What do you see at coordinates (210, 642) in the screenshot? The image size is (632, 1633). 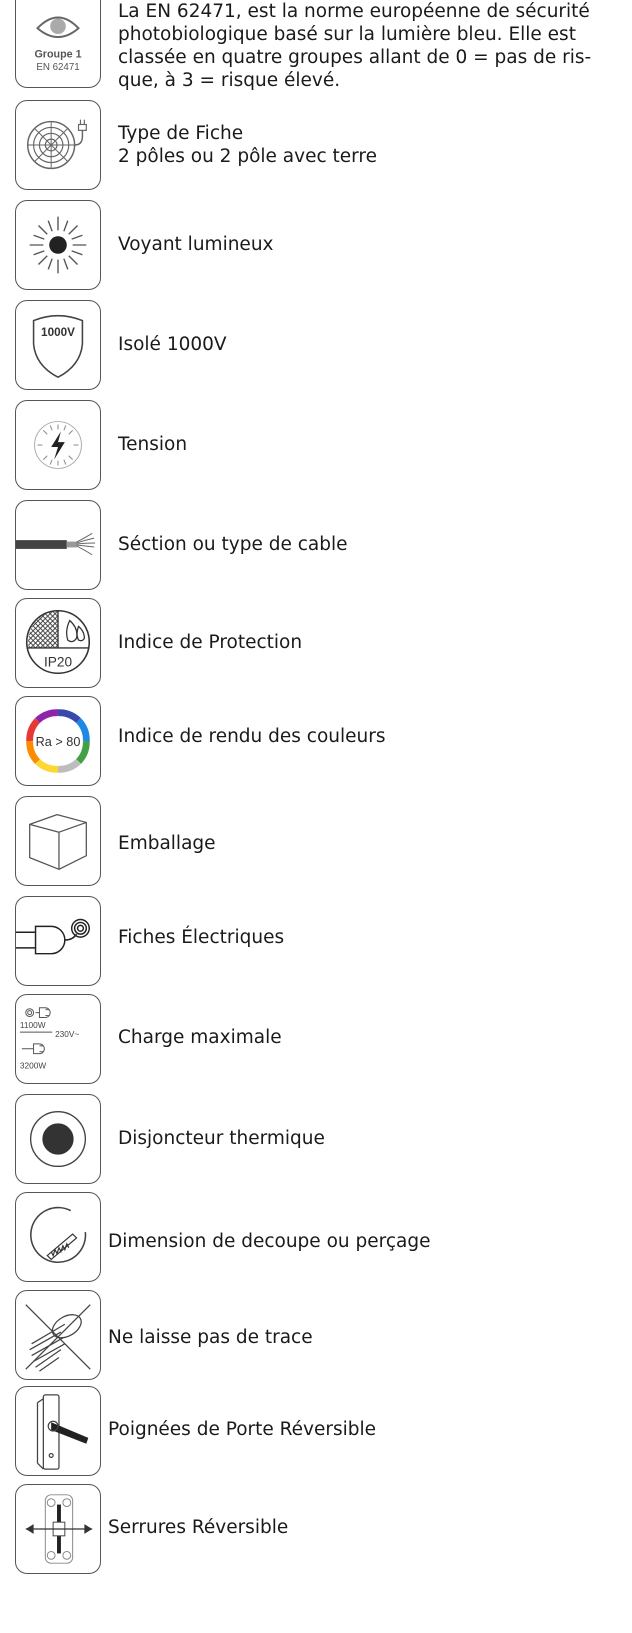 I see `spec-label: Indice de Protection` at bounding box center [210, 642].